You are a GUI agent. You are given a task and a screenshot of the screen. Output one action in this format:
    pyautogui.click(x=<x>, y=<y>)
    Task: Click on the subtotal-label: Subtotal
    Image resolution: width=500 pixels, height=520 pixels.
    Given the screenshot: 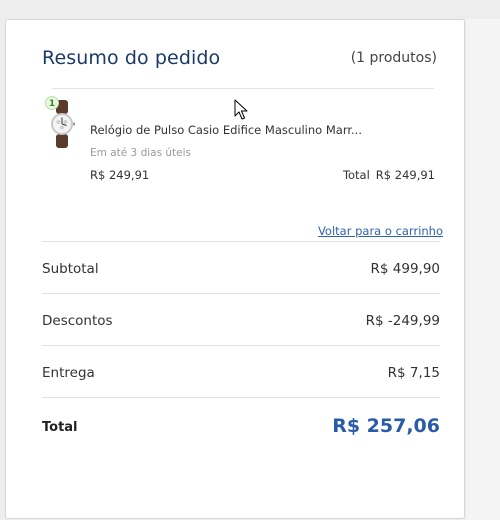 What is the action you would take?
    pyautogui.click(x=70, y=269)
    